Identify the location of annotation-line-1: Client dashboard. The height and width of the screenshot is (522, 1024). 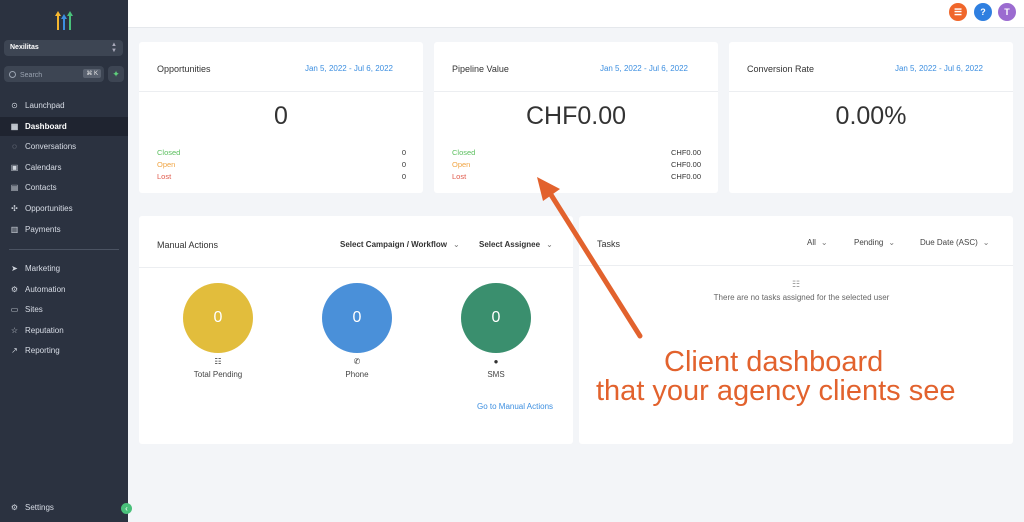
(774, 362).